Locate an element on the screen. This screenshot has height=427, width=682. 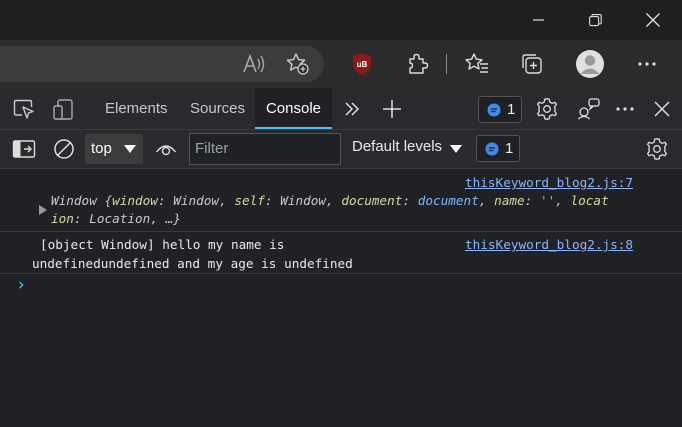
profile-icon is located at coordinates (590, 64).